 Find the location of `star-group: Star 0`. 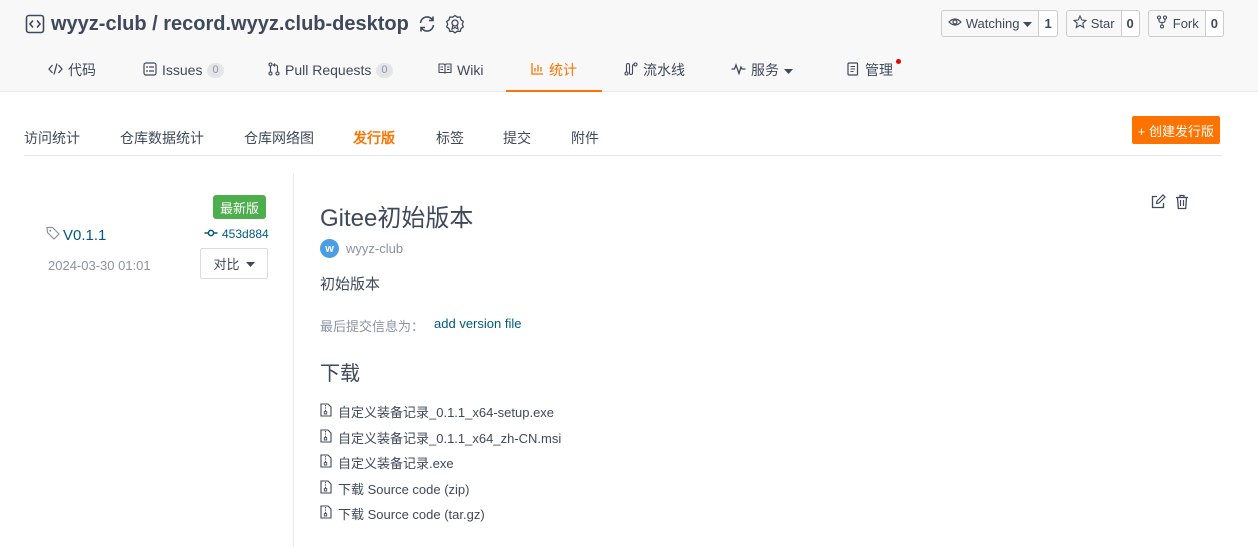

star-group: Star 0 is located at coordinates (1102, 23).